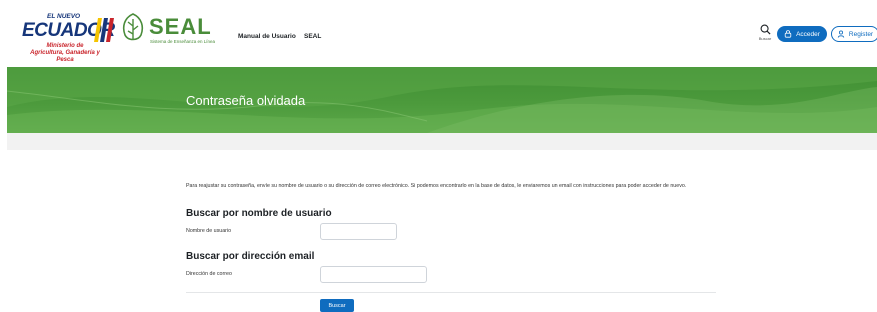  Describe the element at coordinates (765, 29) in the screenshot. I see `search-icon` at that location.